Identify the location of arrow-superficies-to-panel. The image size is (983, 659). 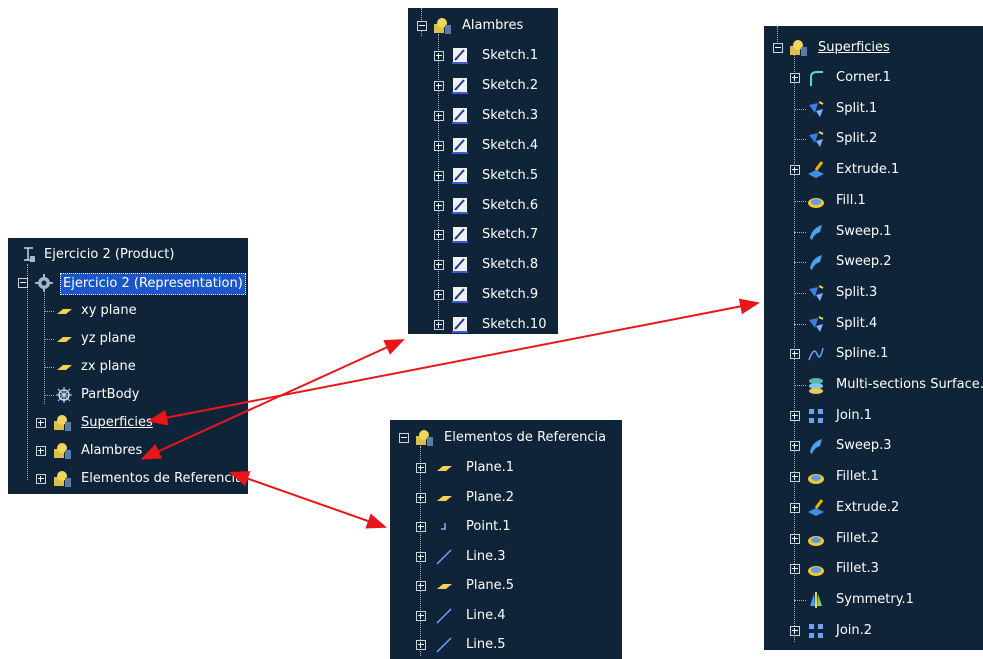
(453, 362).